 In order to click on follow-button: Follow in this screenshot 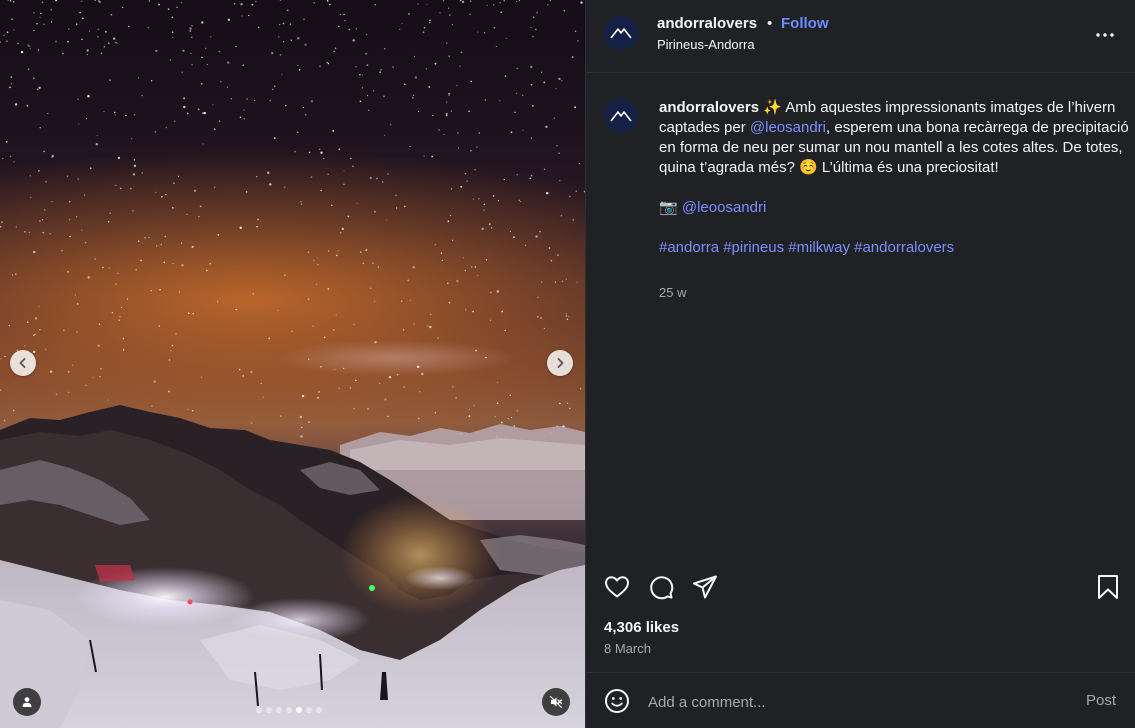, I will do `click(805, 23)`.